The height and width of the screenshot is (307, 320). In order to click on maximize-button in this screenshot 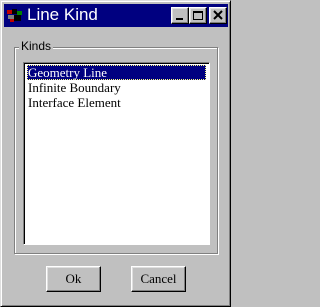, I will do `click(198, 15)`.